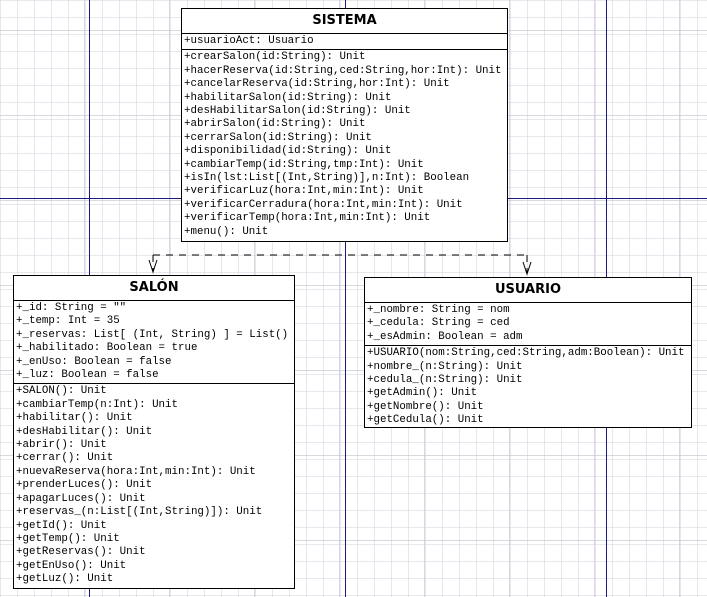 This screenshot has width=707, height=597. Describe the element at coordinates (81, 552) in the screenshot. I see `method-row: +getReservas(): Unit` at that location.